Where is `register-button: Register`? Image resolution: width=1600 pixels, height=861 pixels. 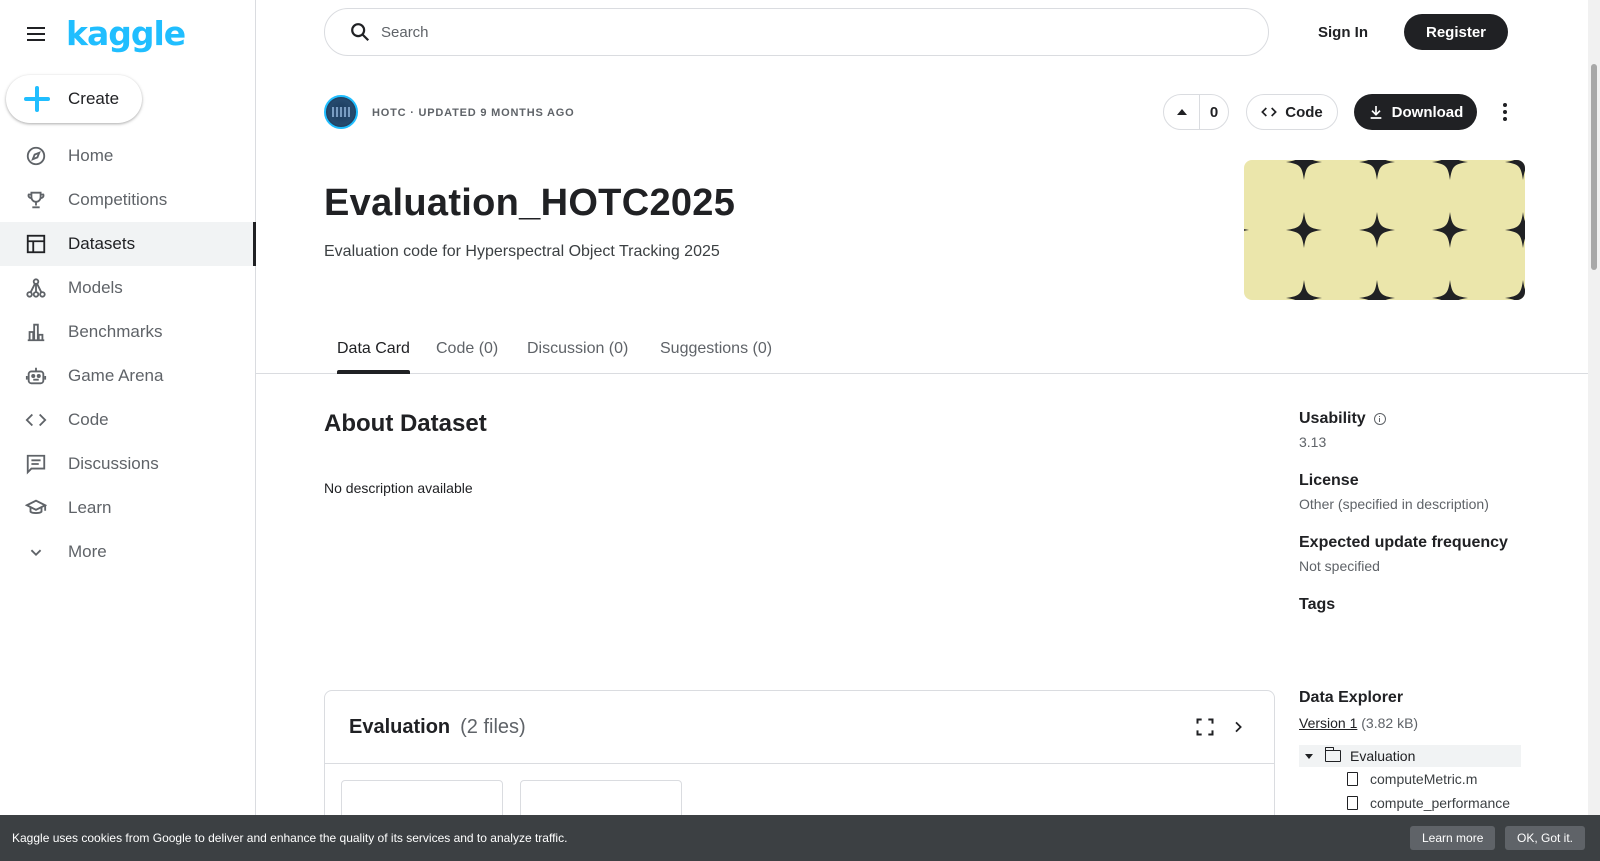
register-button: Register is located at coordinates (1456, 32).